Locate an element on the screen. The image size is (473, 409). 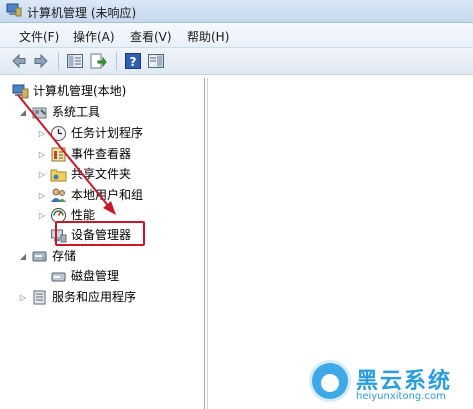
tree-item-task-scheduler: ▷ 任务计划程序 is located at coordinates (90, 133).